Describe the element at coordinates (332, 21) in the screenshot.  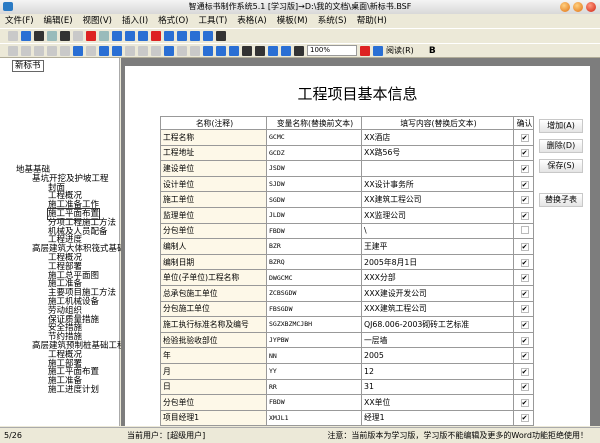
I see `menu-item: 系统(S)` at that location.